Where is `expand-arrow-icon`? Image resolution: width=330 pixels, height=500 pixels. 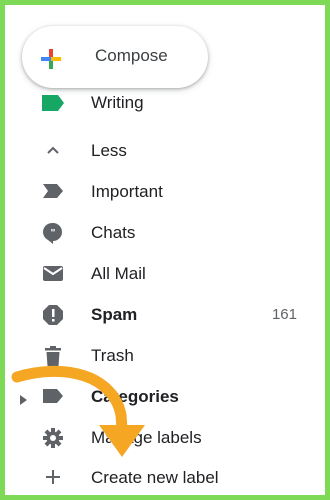
expand-arrow-icon is located at coordinates (24, 401).